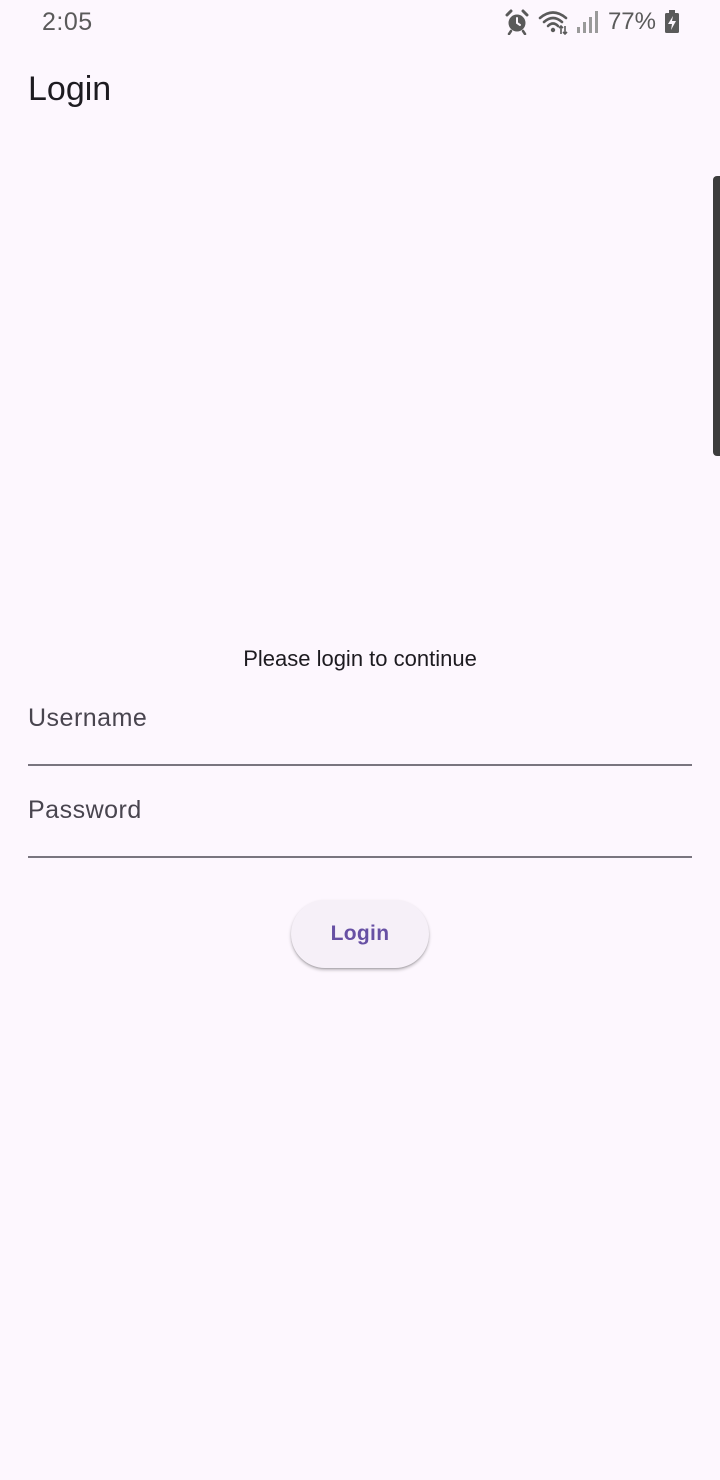  What do you see at coordinates (517, 22) in the screenshot?
I see `alarm-icon` at bounding box center [517, 22].